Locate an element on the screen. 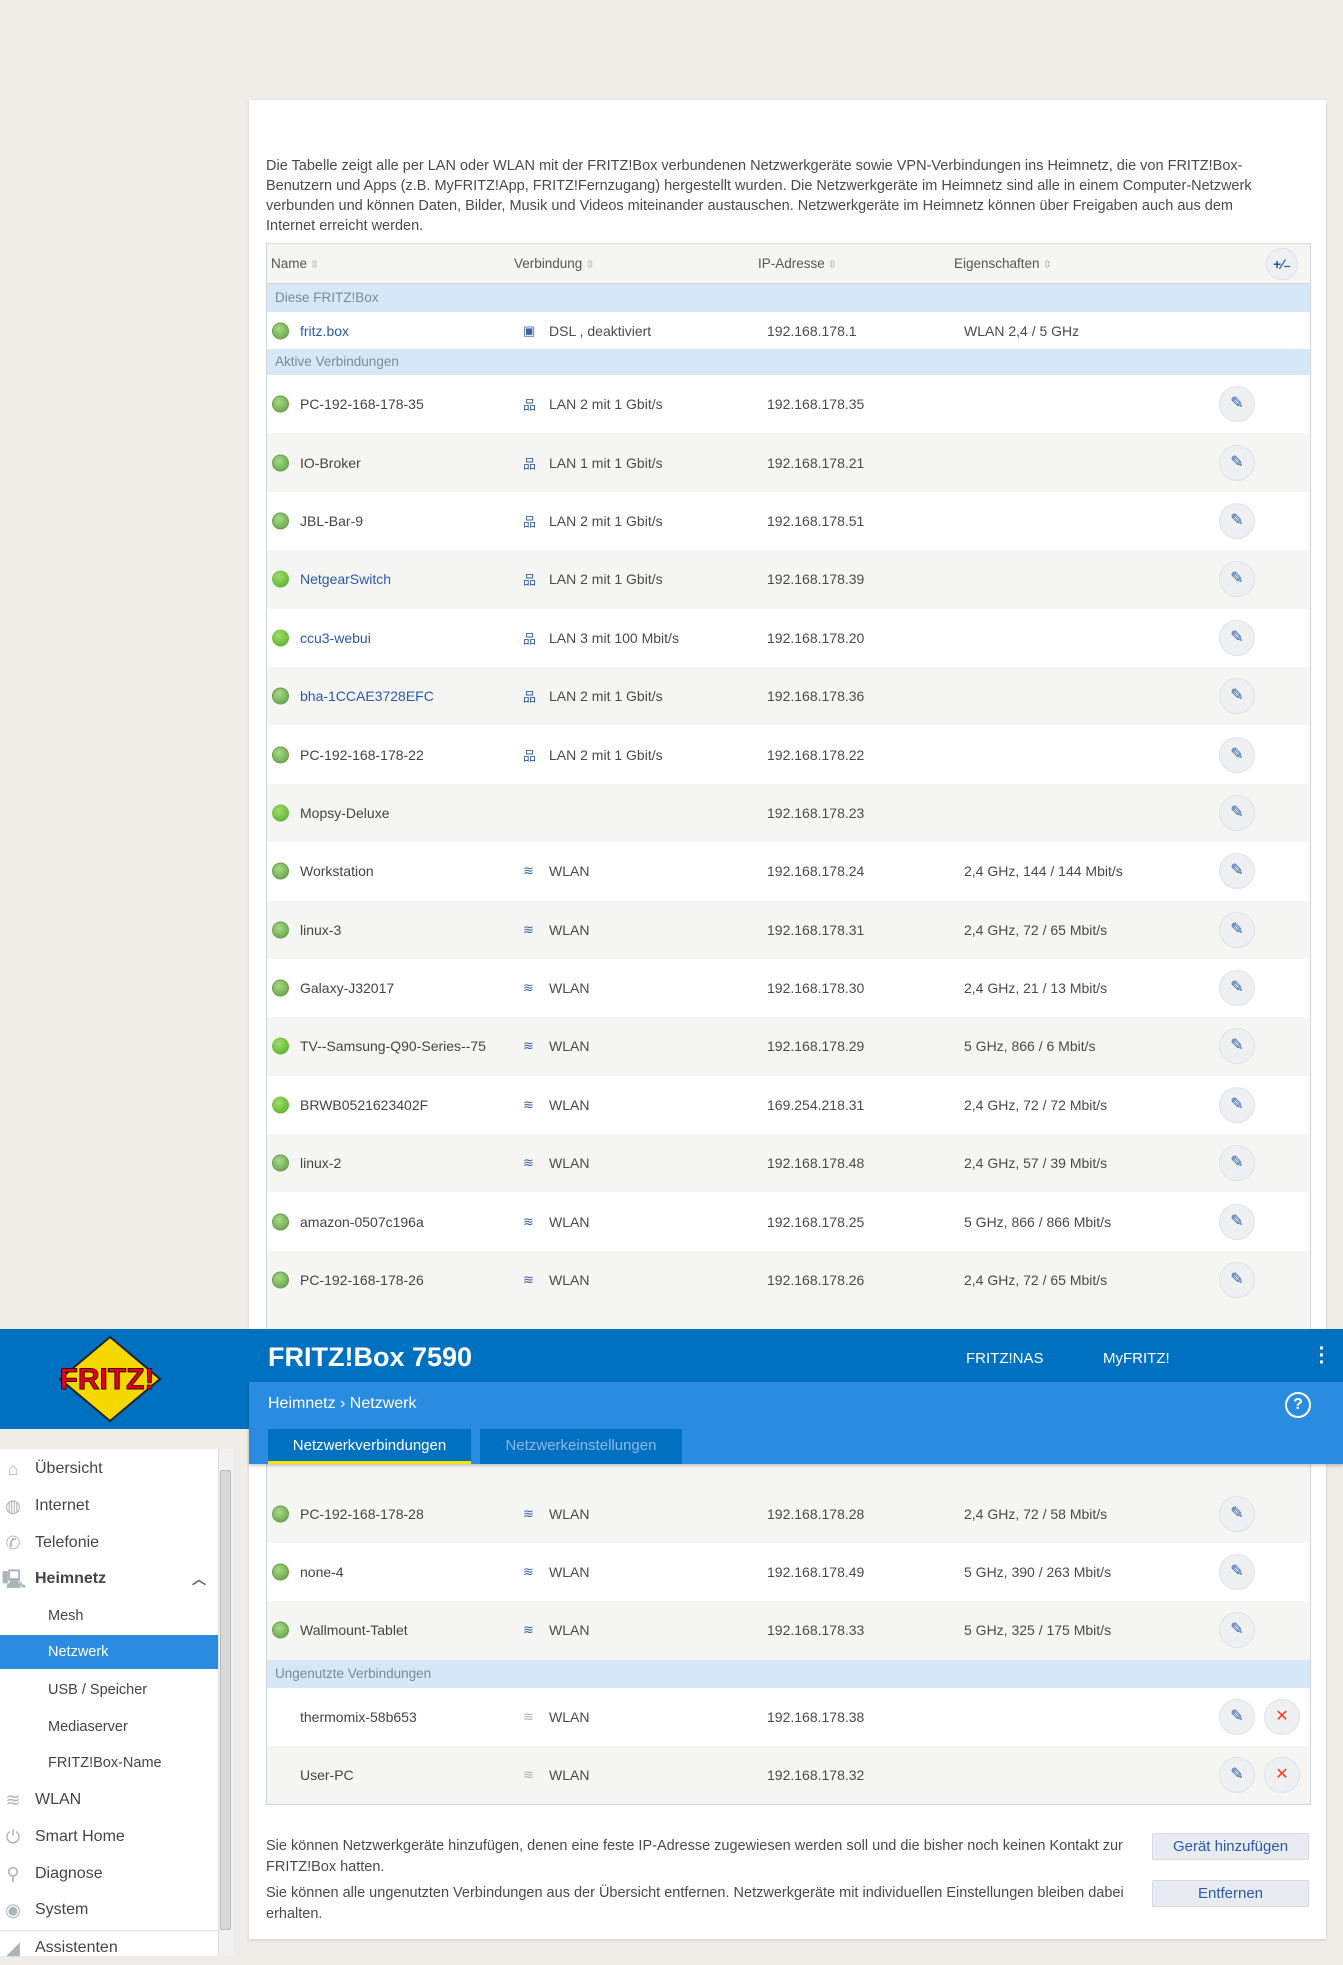  column-label: Eigenschaften is located at coordinates (997, 263).